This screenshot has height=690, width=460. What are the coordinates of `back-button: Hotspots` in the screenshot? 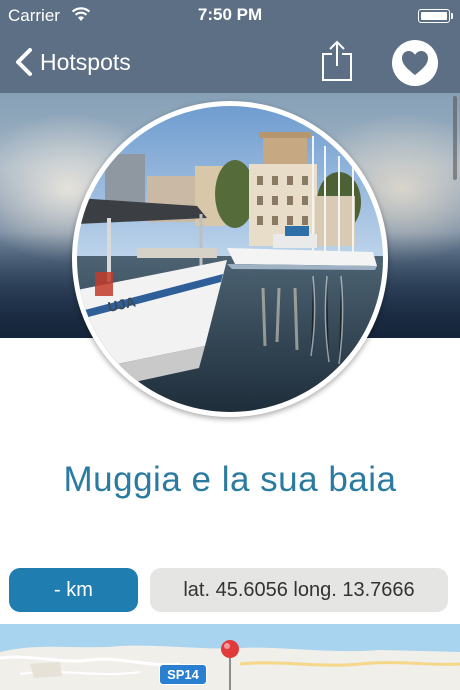 It's located at (70, 62).